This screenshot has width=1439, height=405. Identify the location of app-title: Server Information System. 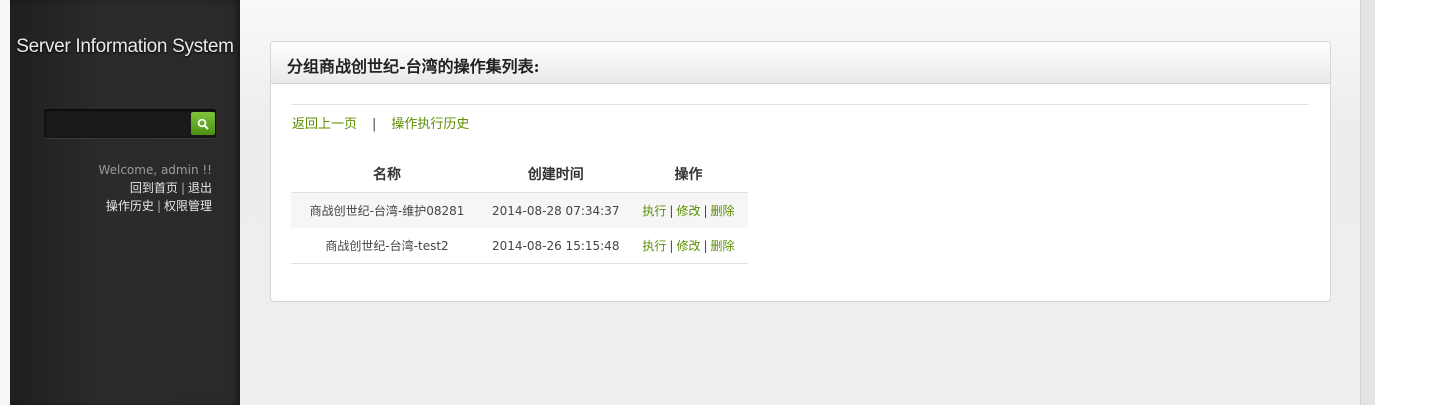
(125, 46).